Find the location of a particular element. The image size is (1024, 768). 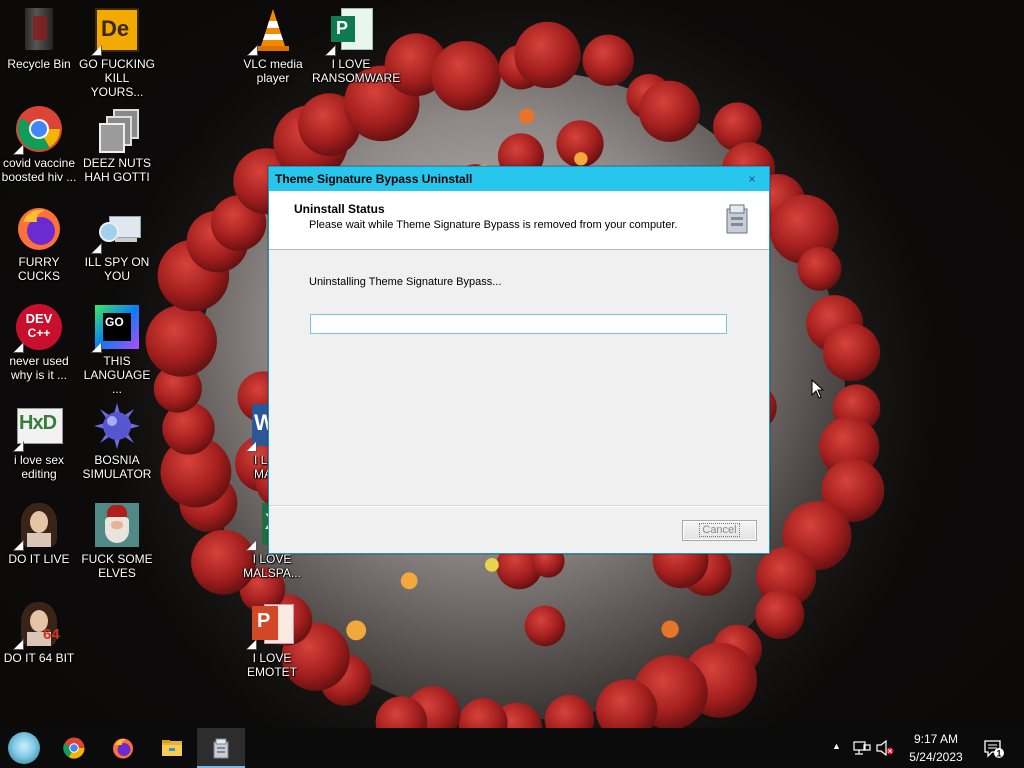

header-title: Uninstall Status is located at coordinates (339, 209).